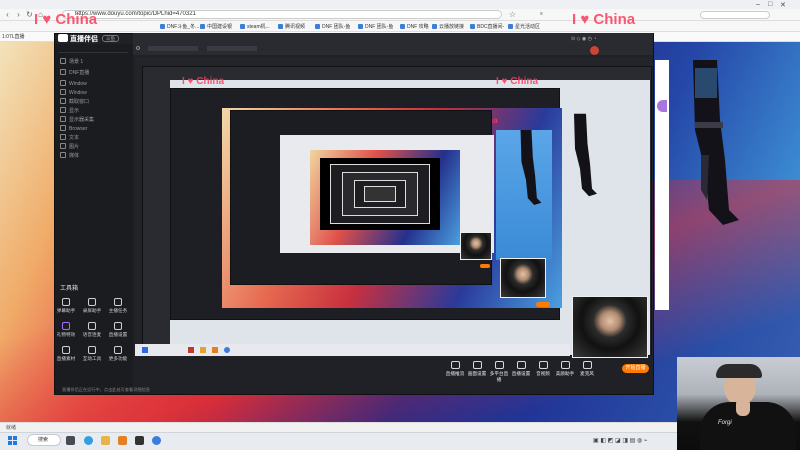 This screenshot has width=800, height=450. What do you see at coordinates (63, 38) in the screenshot?
I see `app-logo-icon` at bounding box center [63, 38].